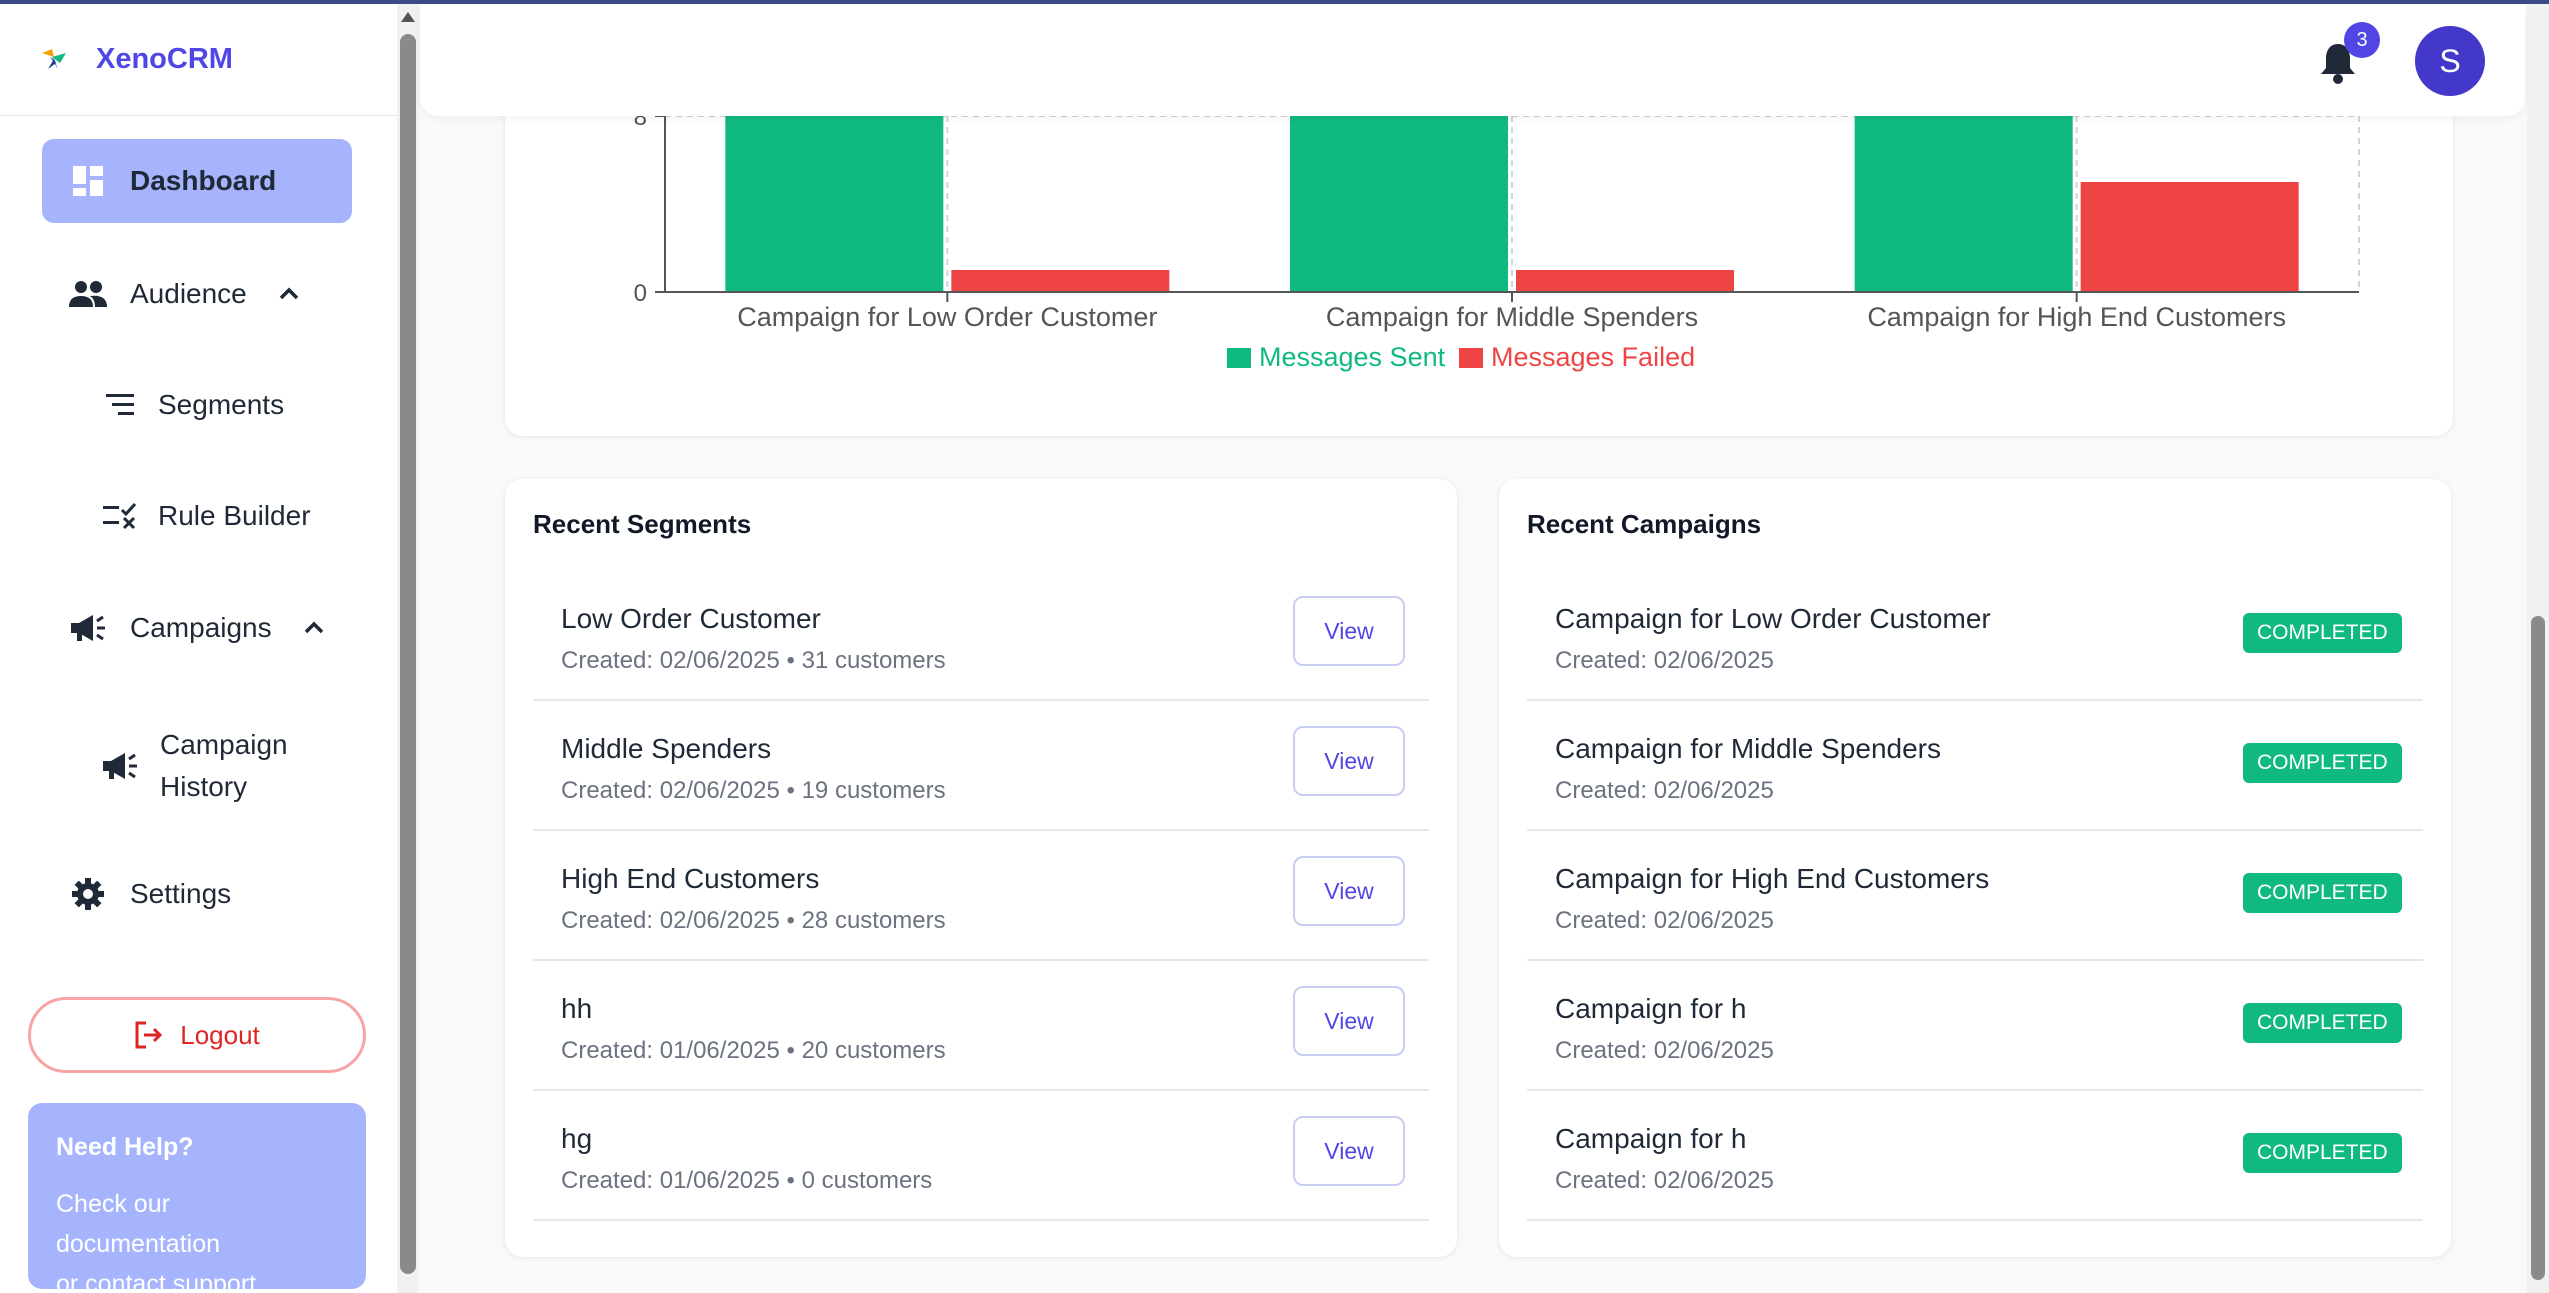  What do you see at coordinates (88, 294) in the screenshot?
I see `people-icon` at bounding box center [88, 294].